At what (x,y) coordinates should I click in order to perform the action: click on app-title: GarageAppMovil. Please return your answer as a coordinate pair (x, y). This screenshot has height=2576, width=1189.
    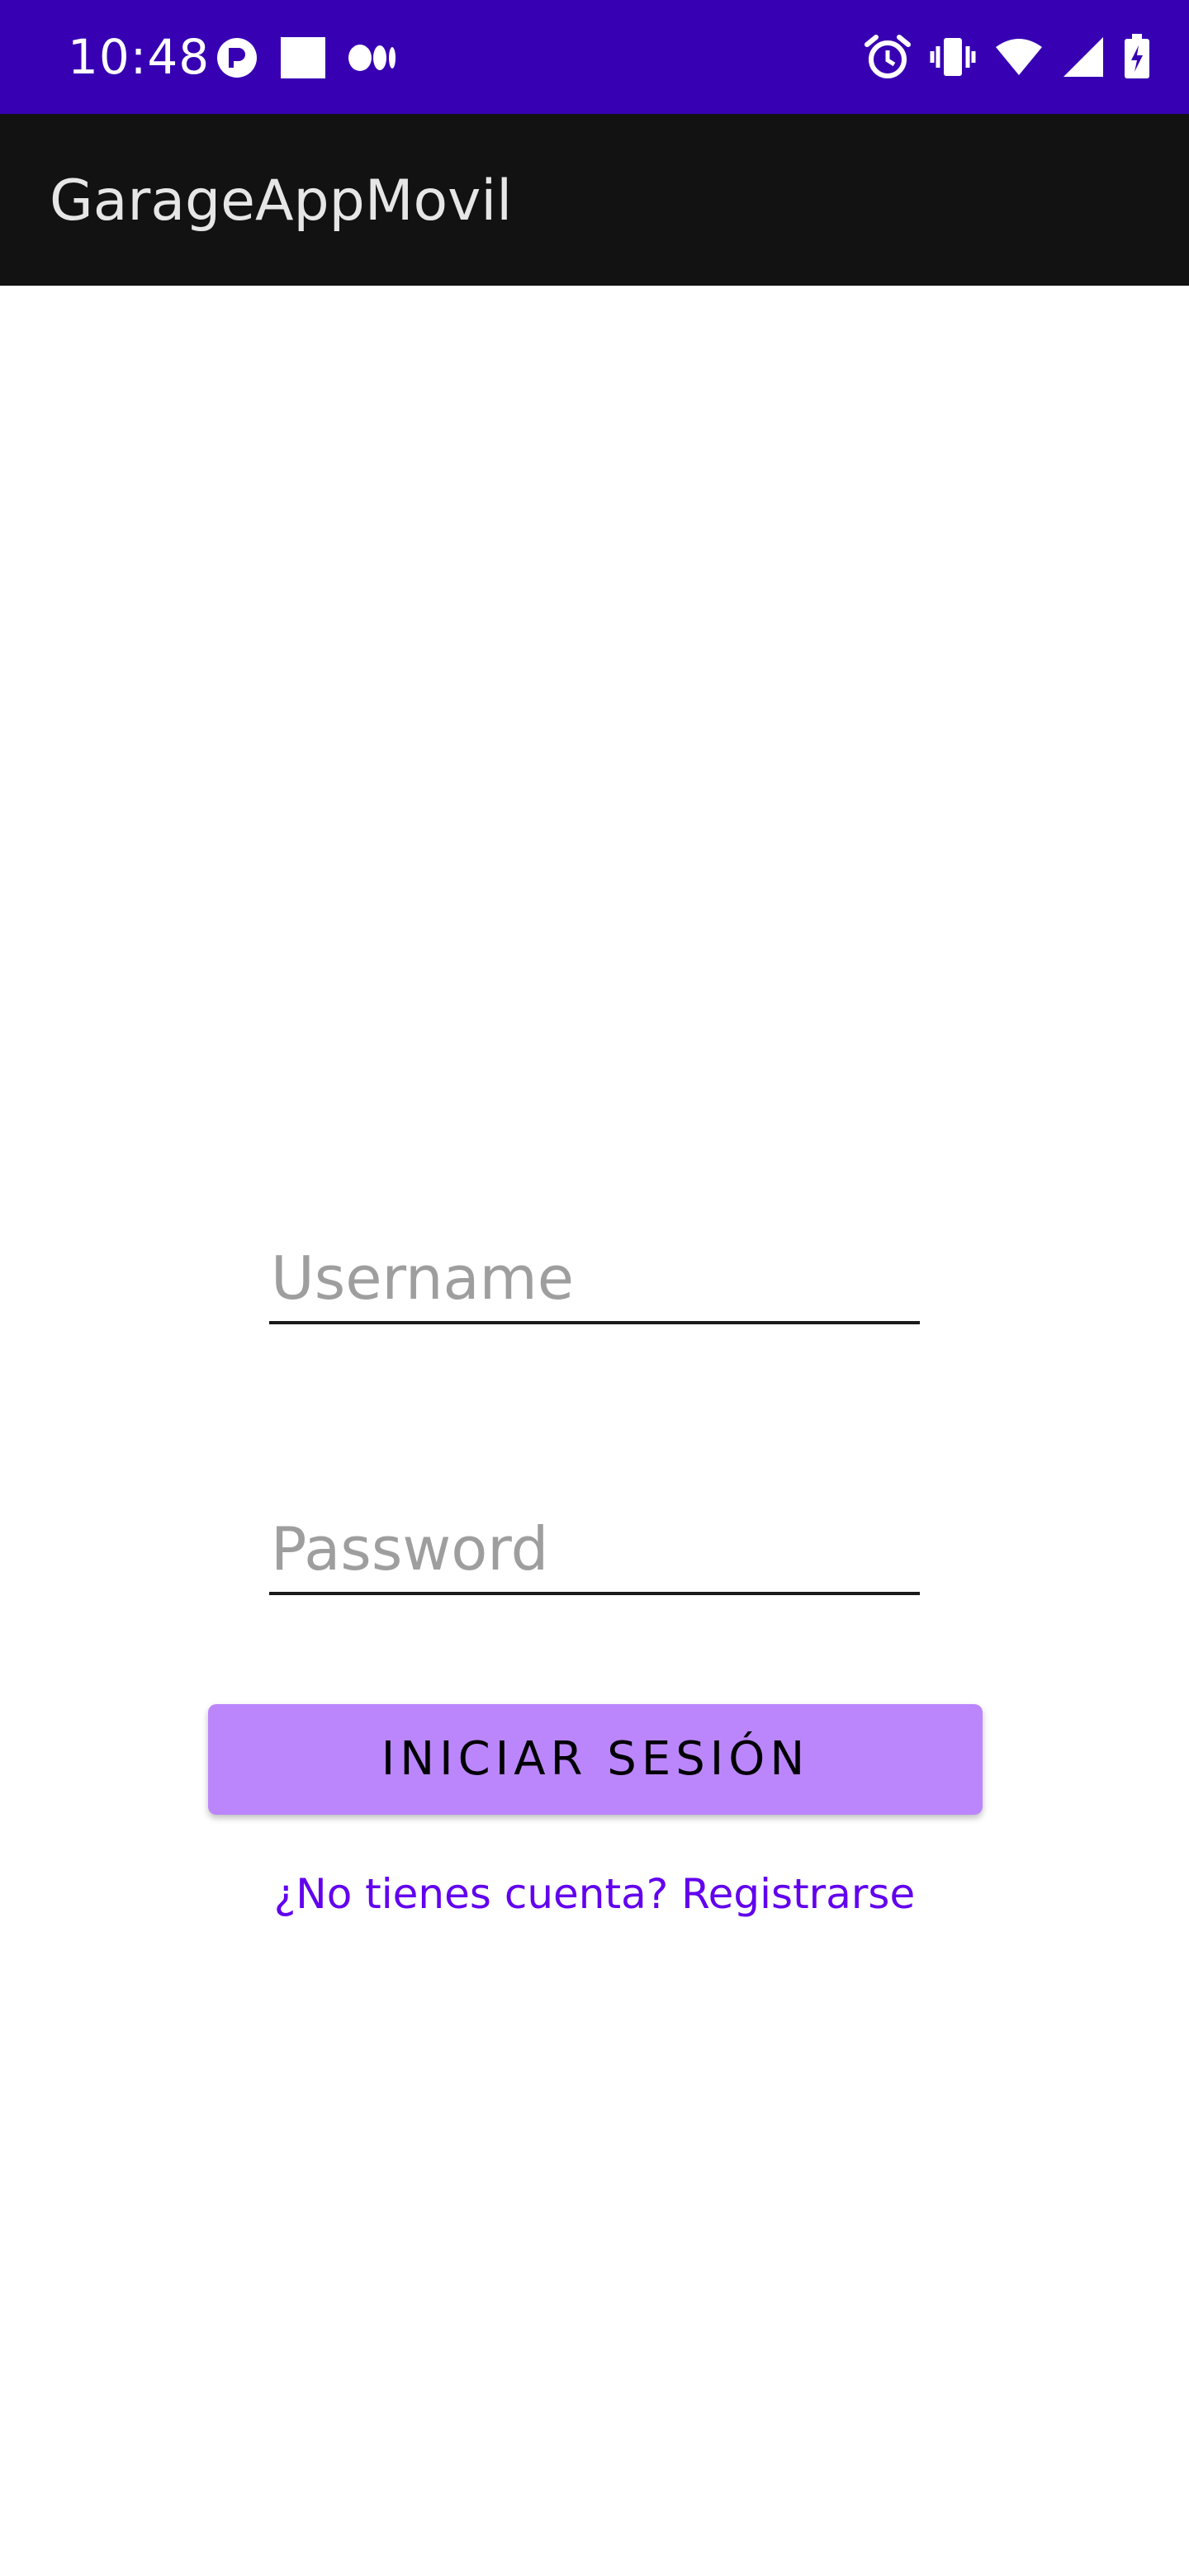
    Looking at the image, I should click on (281, 201).